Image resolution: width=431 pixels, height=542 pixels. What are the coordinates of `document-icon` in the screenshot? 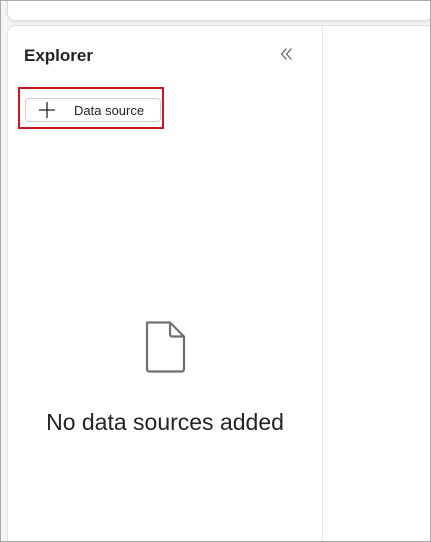 It's located at (165, 347).